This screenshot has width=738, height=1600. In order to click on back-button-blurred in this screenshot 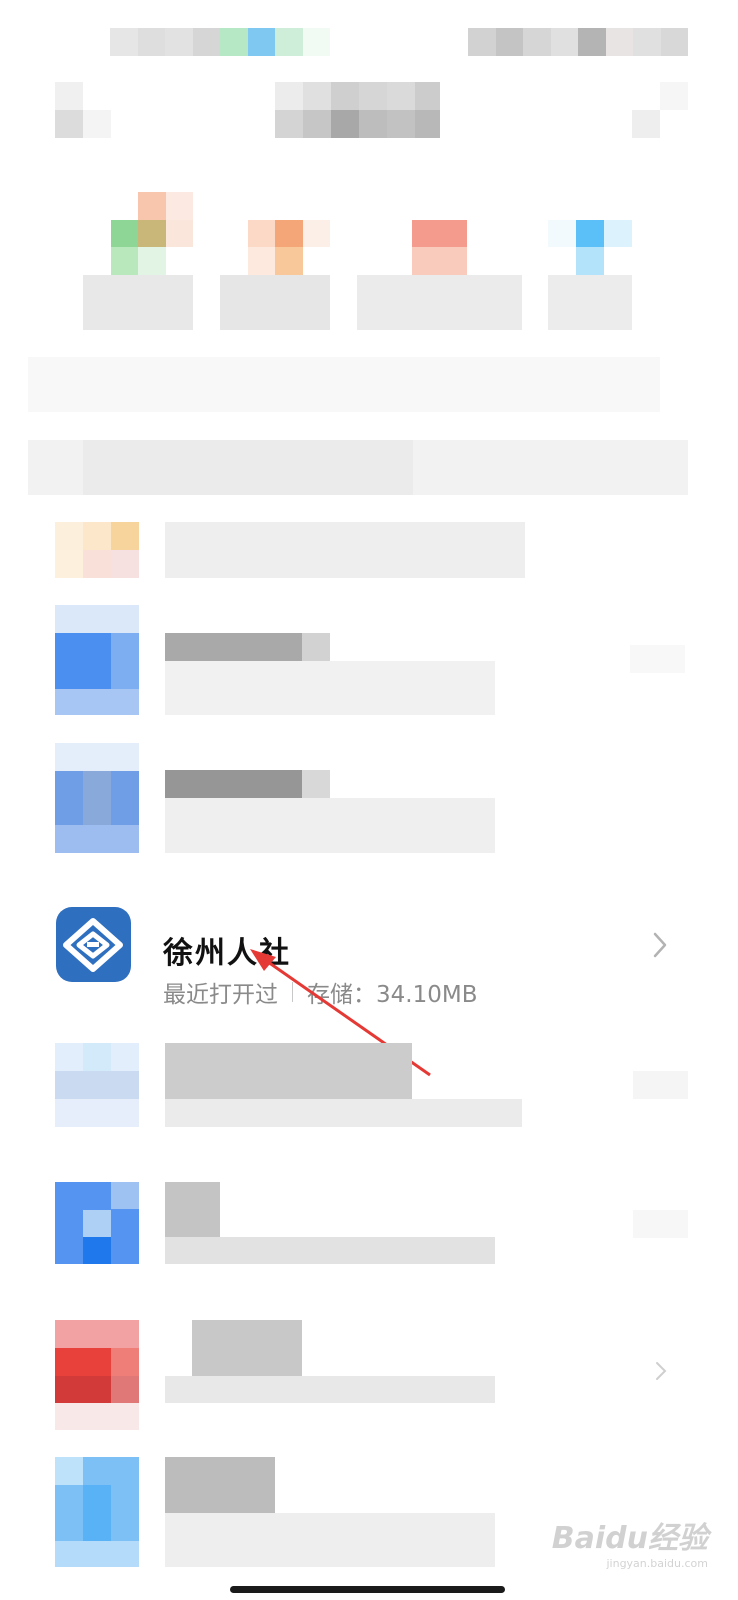, I will do `click(83, 110)`.